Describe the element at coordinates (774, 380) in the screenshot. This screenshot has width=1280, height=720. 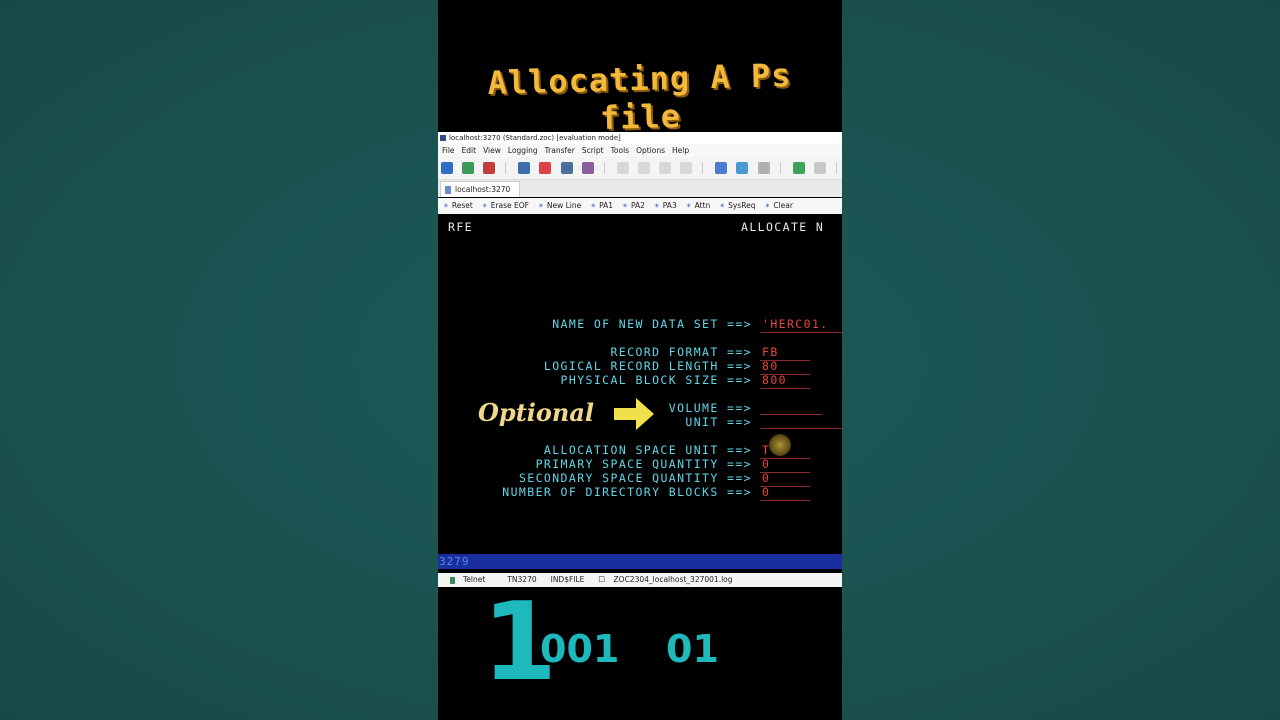
I see `blksize-field: 800` at that location.